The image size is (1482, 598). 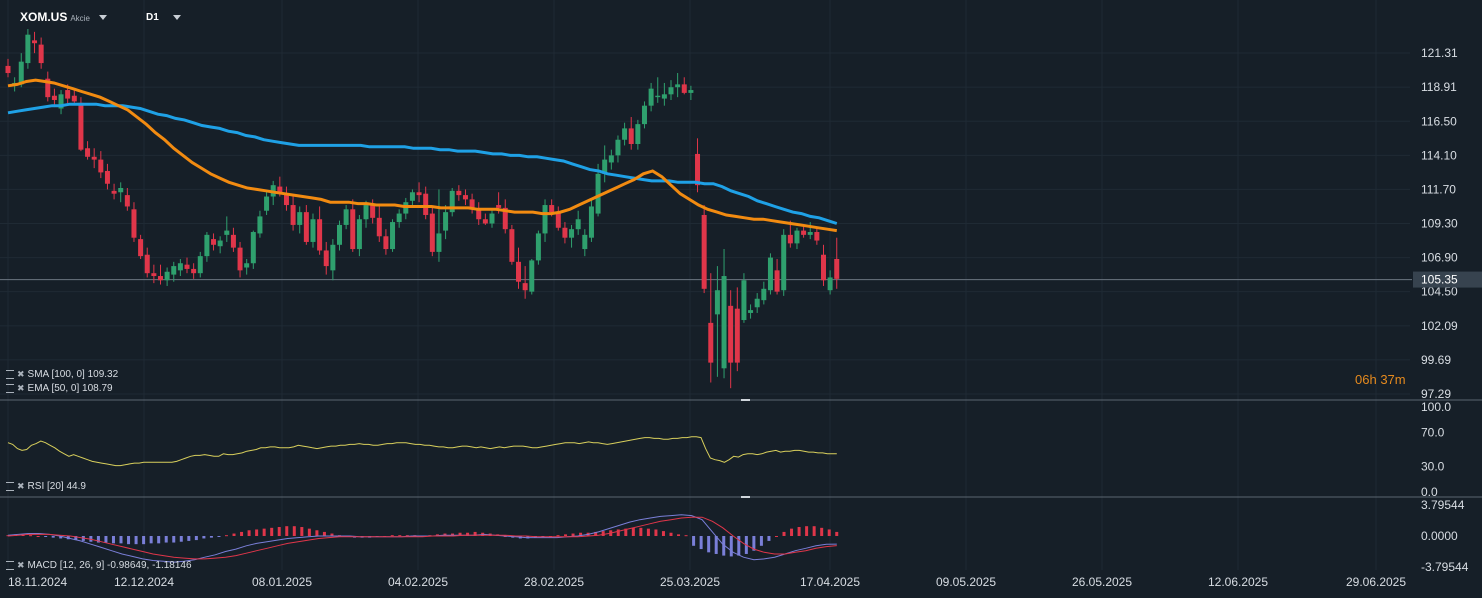 I want to click on legend-macd: ✖ MACD [12, 26, 9] -0.98649, -1.18146, so click(x=99, y=565).